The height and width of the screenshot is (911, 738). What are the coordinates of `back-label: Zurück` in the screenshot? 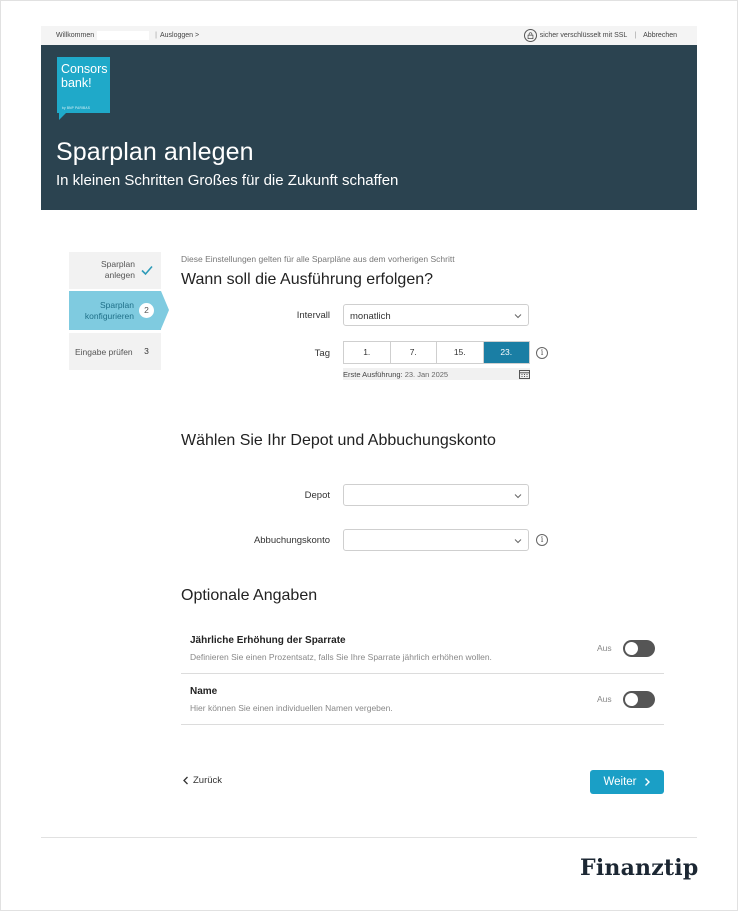 It's located at (208, 780).